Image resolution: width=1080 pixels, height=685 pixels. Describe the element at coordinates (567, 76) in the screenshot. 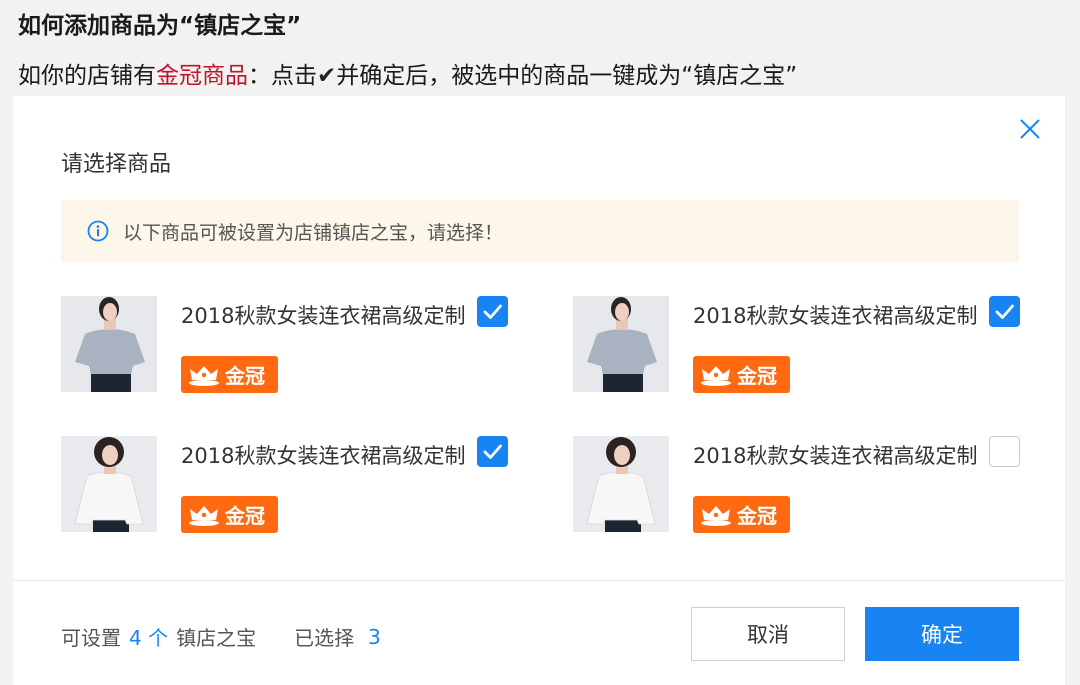

I see `intro-text-after: 并确定后，被选中的商品一键成为“镇店之宝”` at that location.